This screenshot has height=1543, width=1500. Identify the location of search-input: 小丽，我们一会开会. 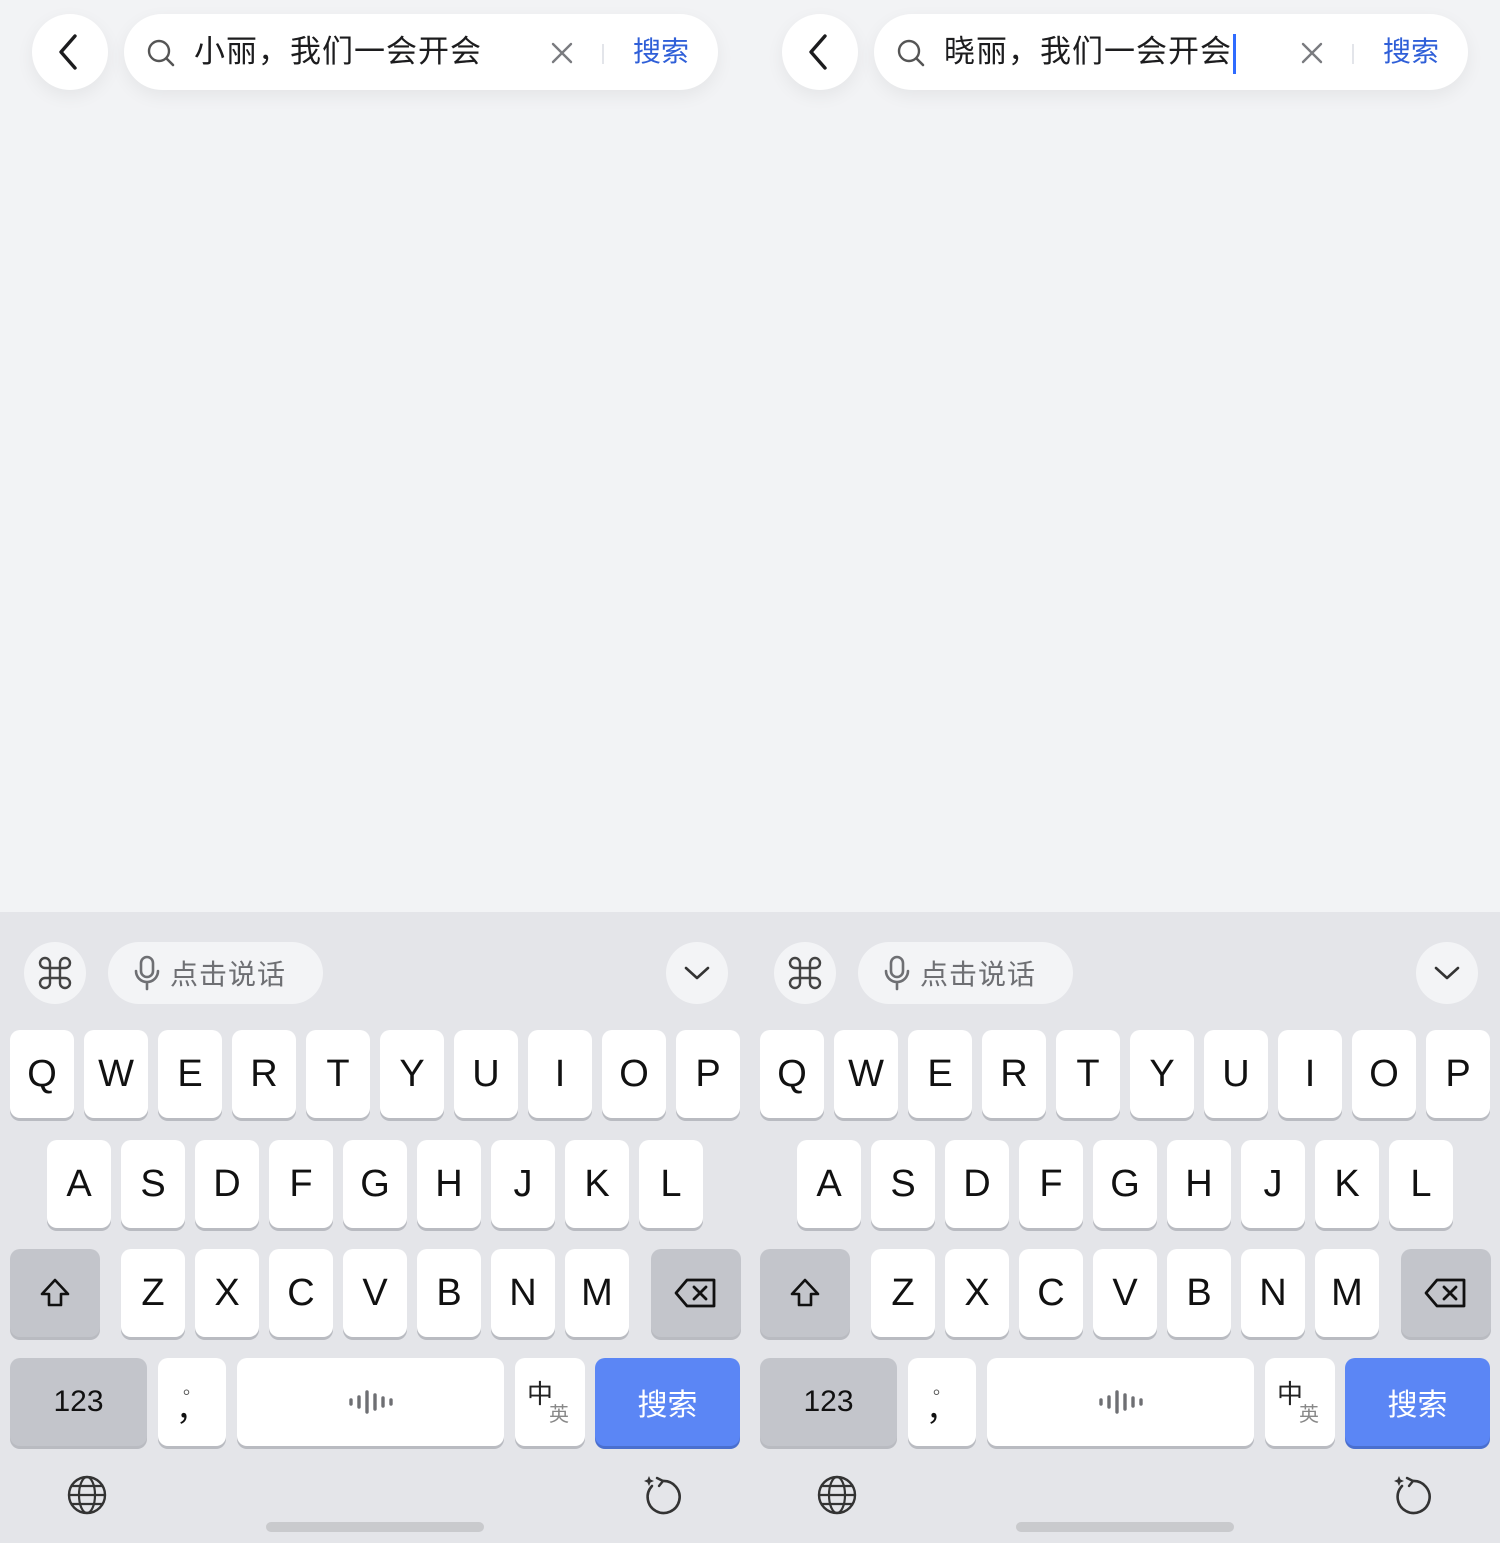
(338, 52).